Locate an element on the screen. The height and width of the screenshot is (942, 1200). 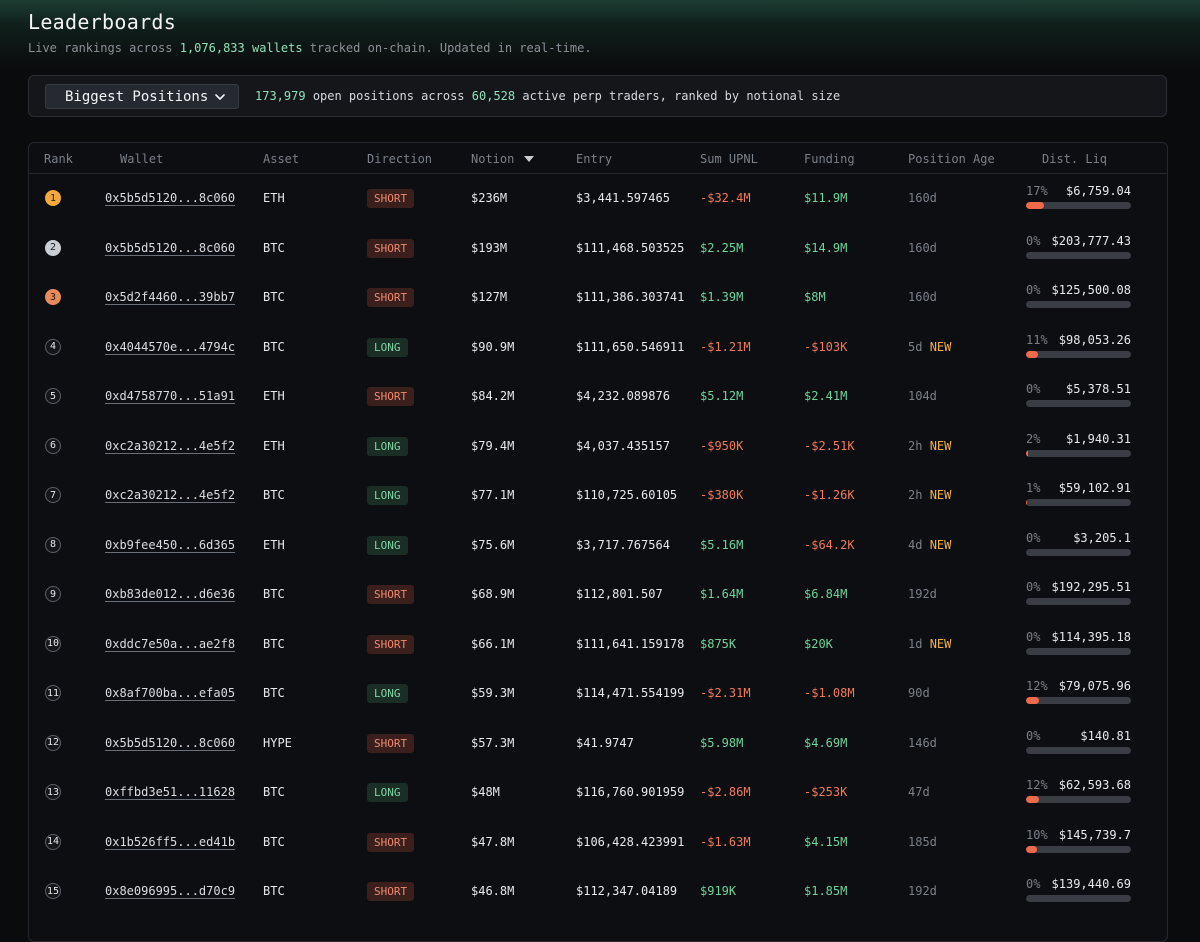
wallet-link: 0xddc7e50a...ae2f8 is located at coordinates (170, 644).